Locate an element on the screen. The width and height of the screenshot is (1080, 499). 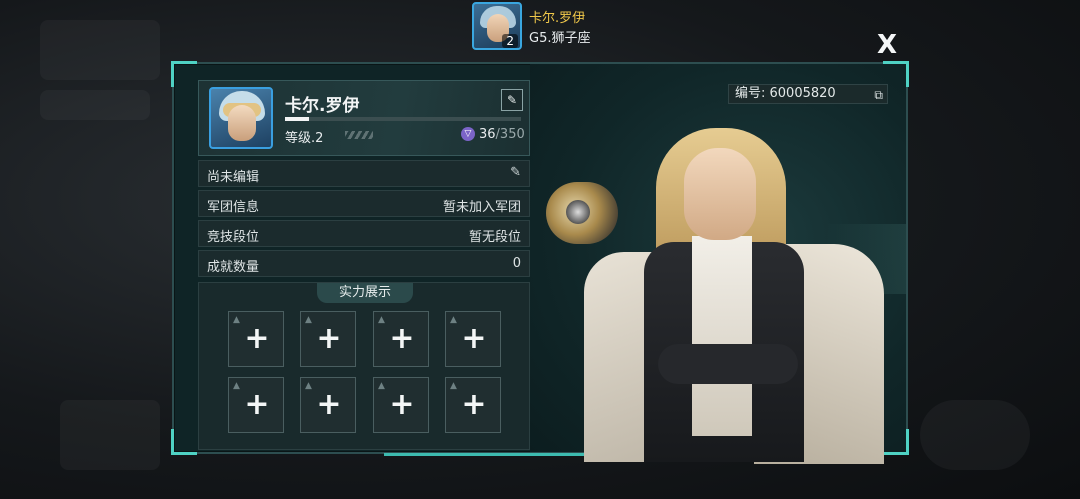
header-avatar-level: 2 is located at coordinates (510, 41).